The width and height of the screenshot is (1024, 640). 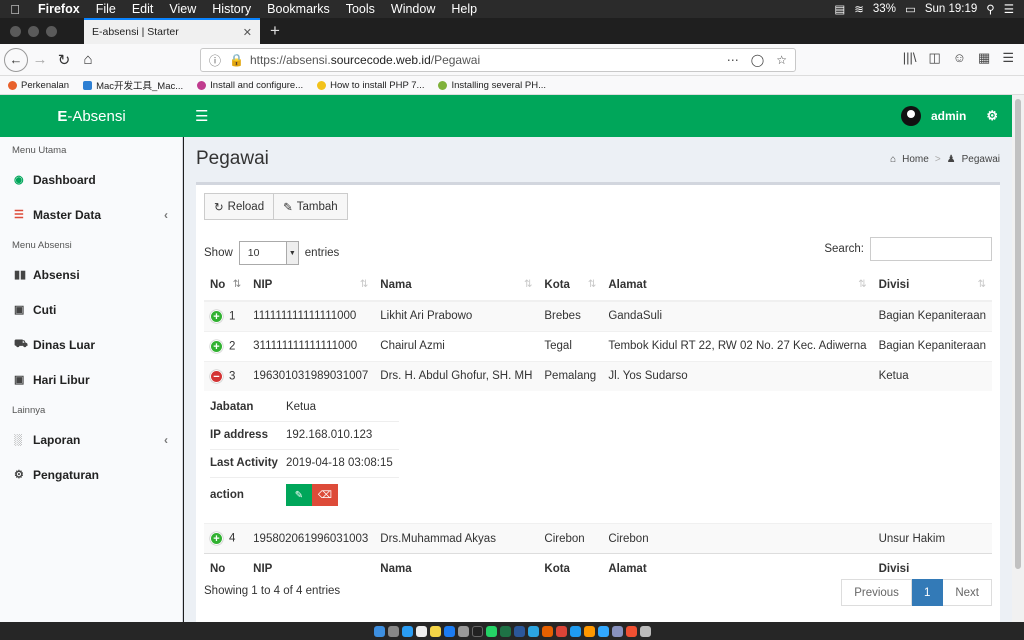 I want to click on safari-icon, so click(x=407, y=631).